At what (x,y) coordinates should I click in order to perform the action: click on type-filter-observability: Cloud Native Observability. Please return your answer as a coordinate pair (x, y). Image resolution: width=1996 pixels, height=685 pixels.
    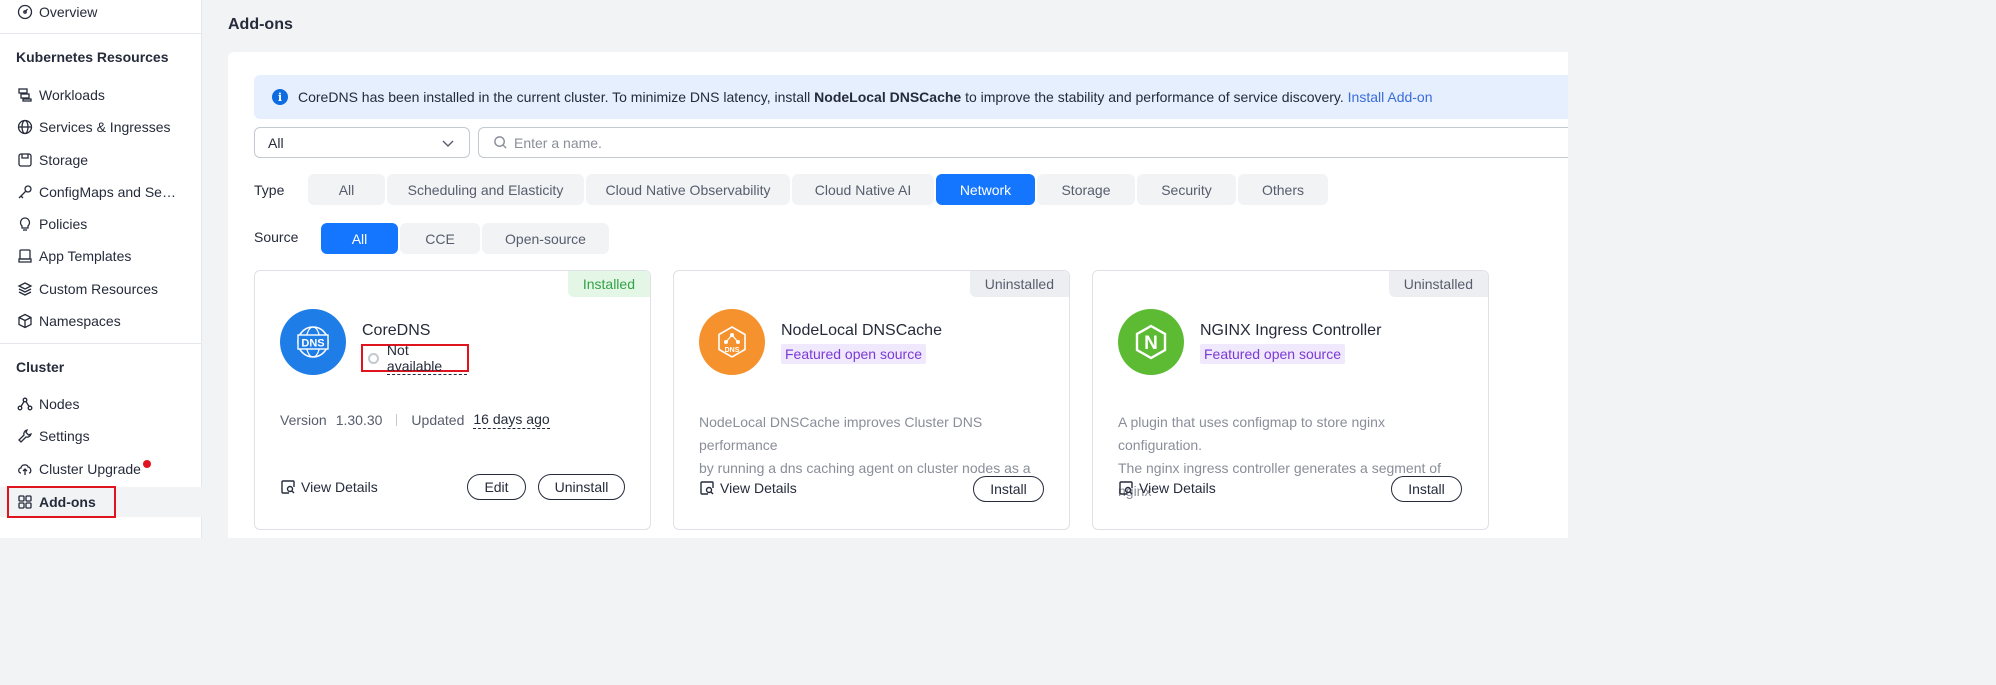
    Looking at the image, I should click on (688, 189).